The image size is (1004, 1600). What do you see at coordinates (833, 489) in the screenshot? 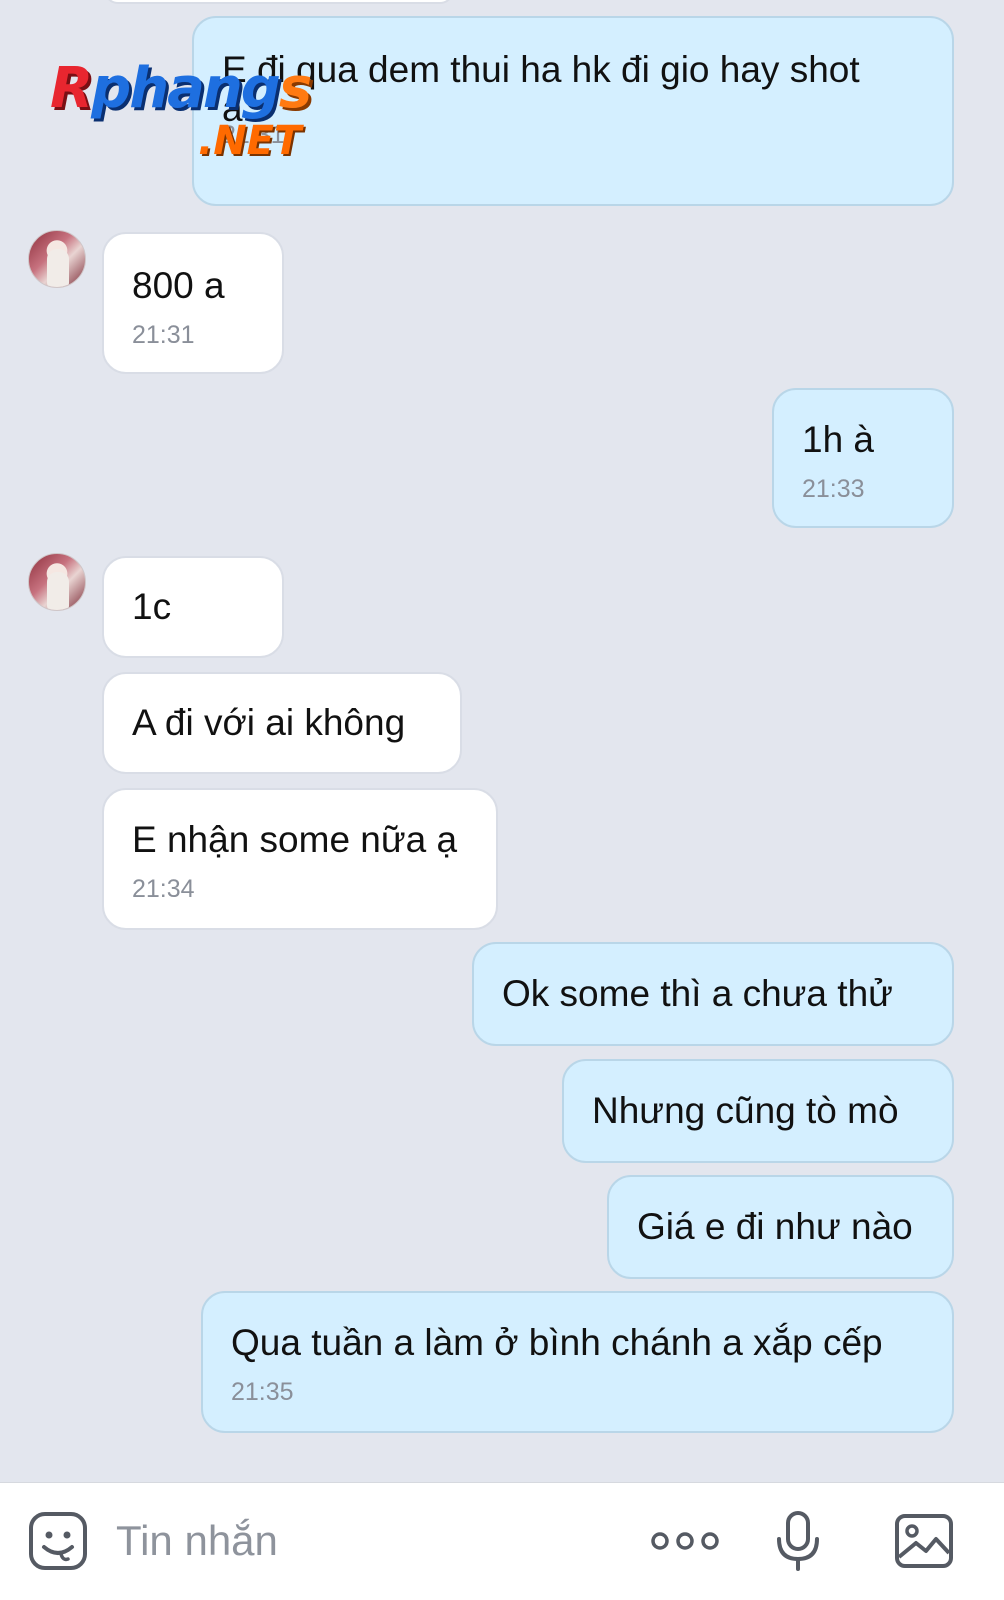
I see `message-time: 21:33` at bounding box center [833, 489].